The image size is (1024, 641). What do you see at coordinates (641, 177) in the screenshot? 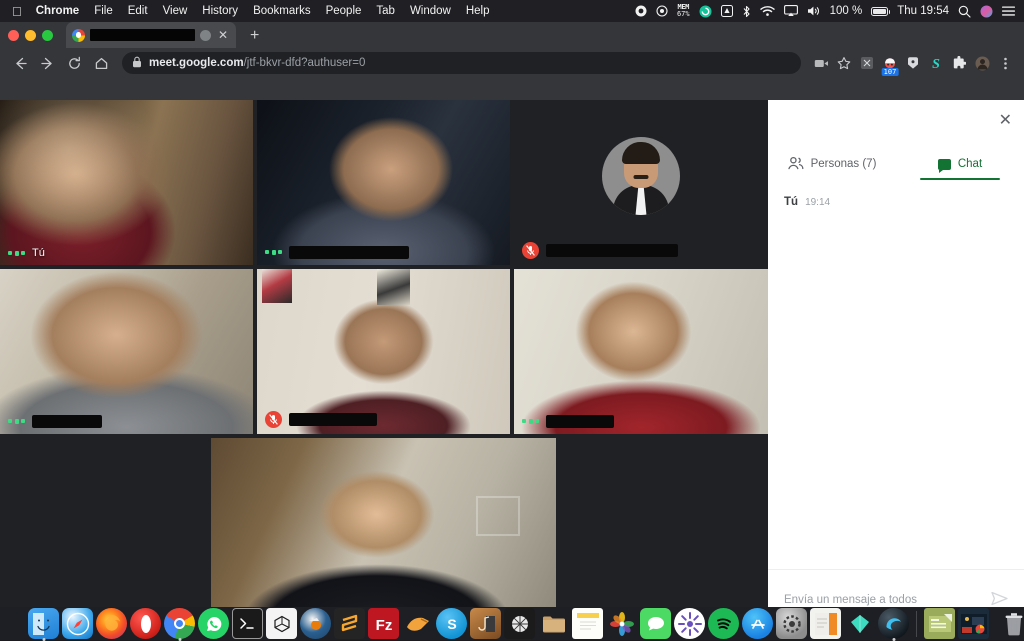
I see `avatar-moustache` at bounding box center [641, 177].